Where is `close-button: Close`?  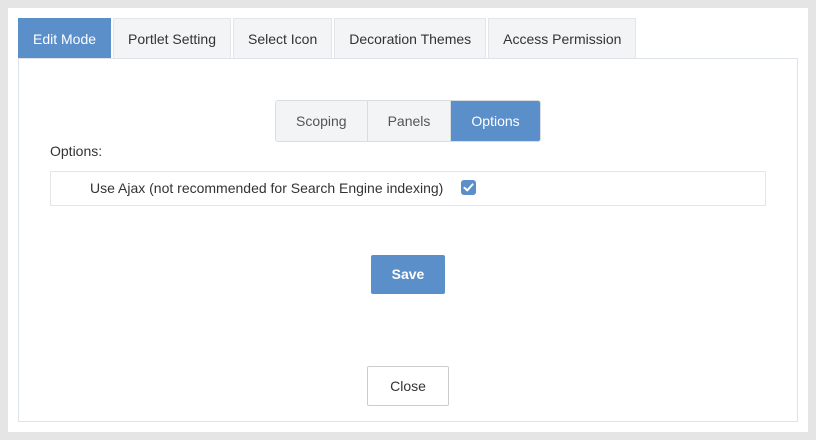 close-button: Close is located at coordinates (408, 386).